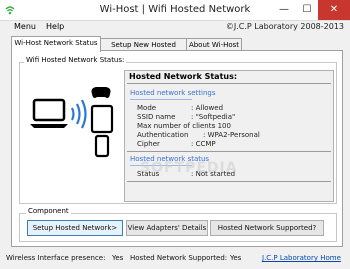  What do you see at coordinates (78, 114) in the screenshot?
I see `wireless-signal-icon` at bounding box center [78, 114].